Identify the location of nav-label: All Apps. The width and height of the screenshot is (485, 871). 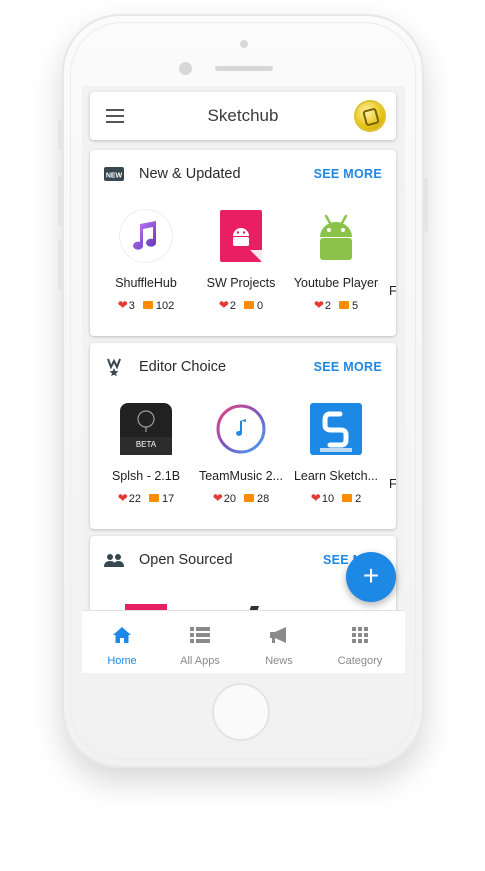
(200, 661).